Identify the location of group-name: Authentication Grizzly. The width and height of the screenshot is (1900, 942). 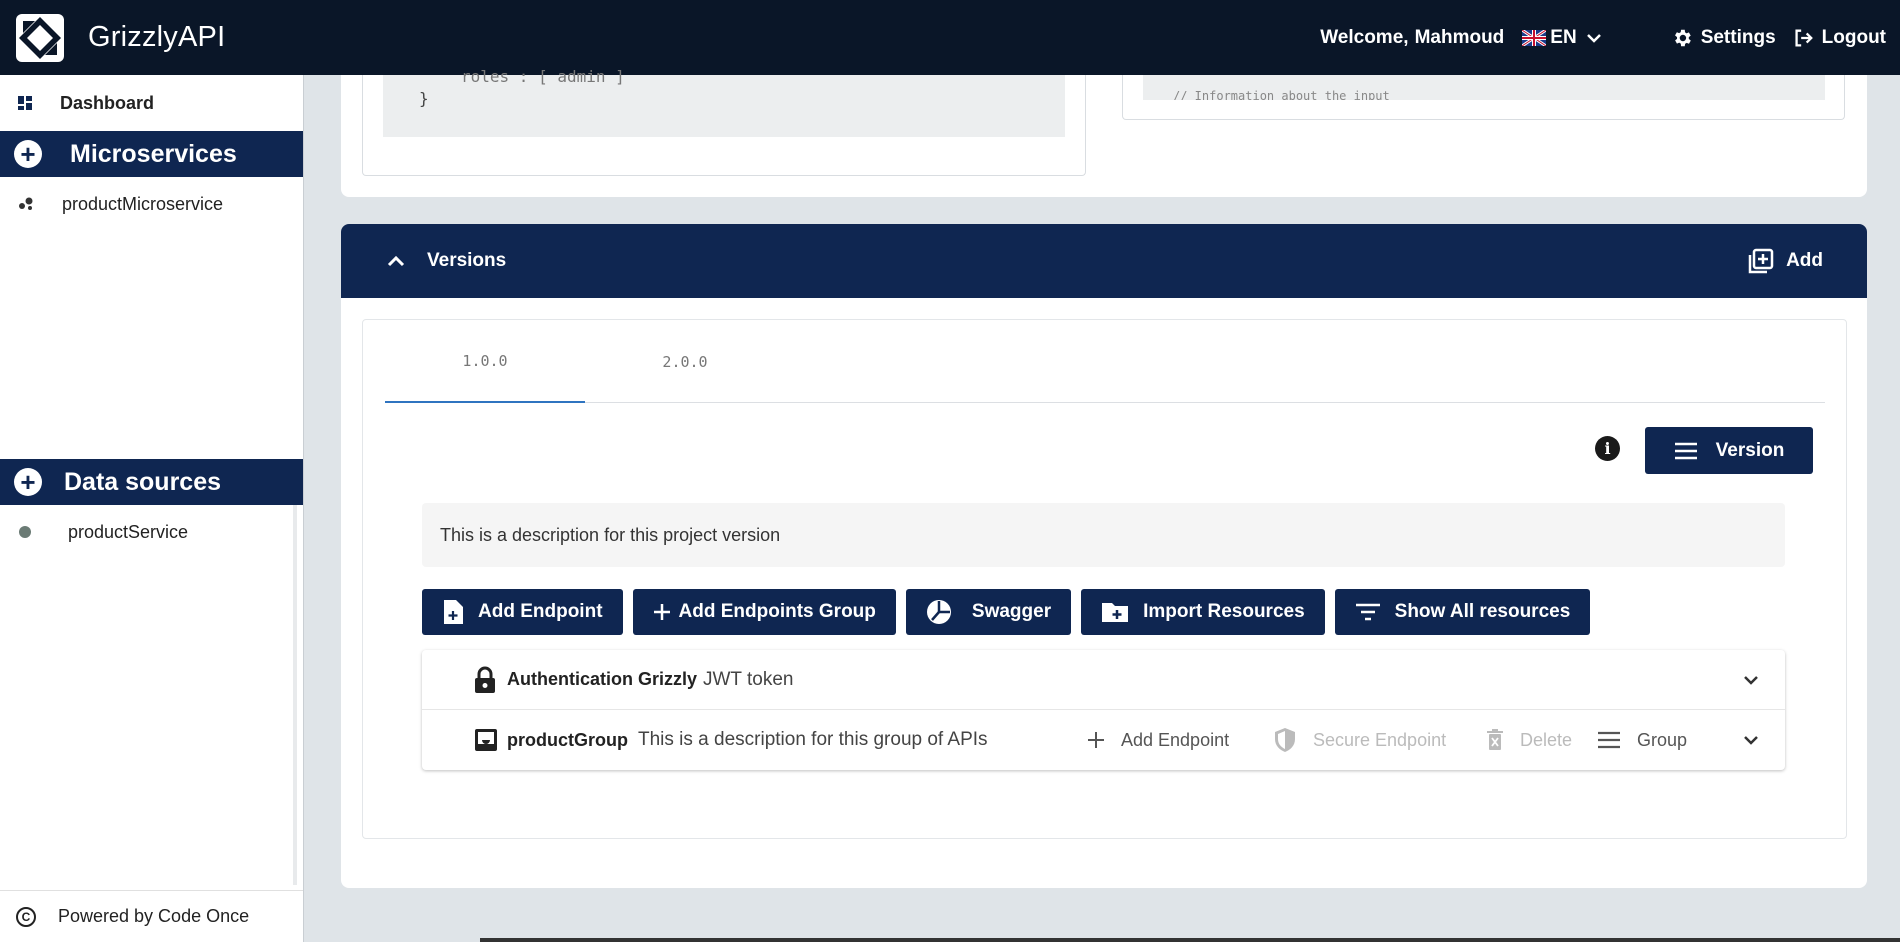
(602, 679).